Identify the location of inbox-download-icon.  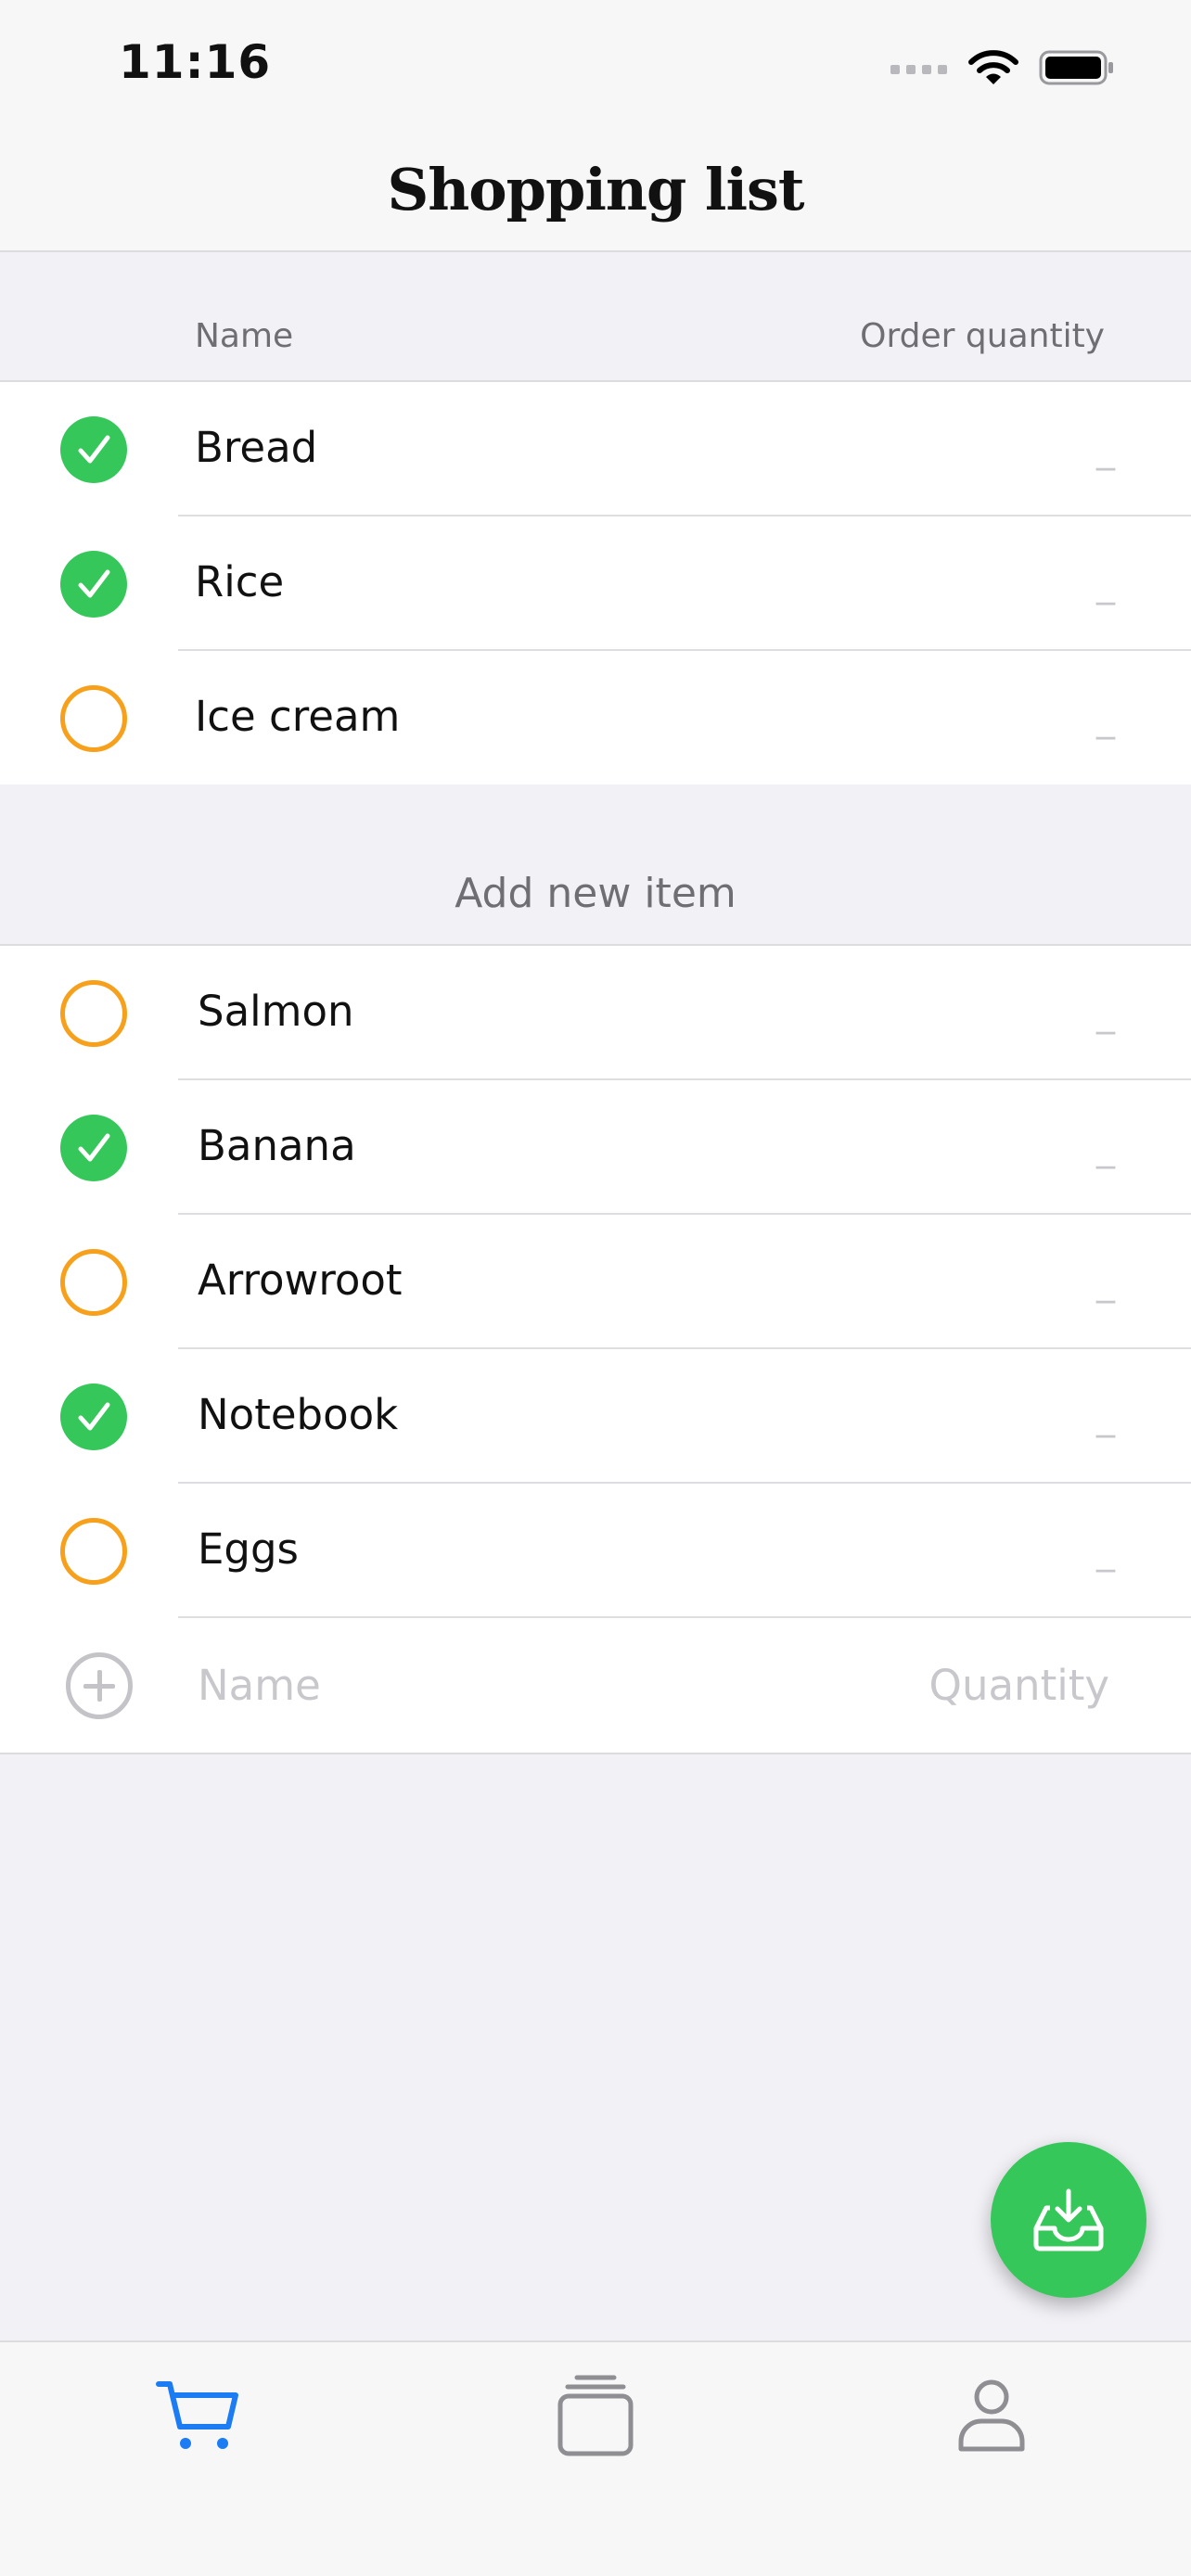
(1068, 2219).